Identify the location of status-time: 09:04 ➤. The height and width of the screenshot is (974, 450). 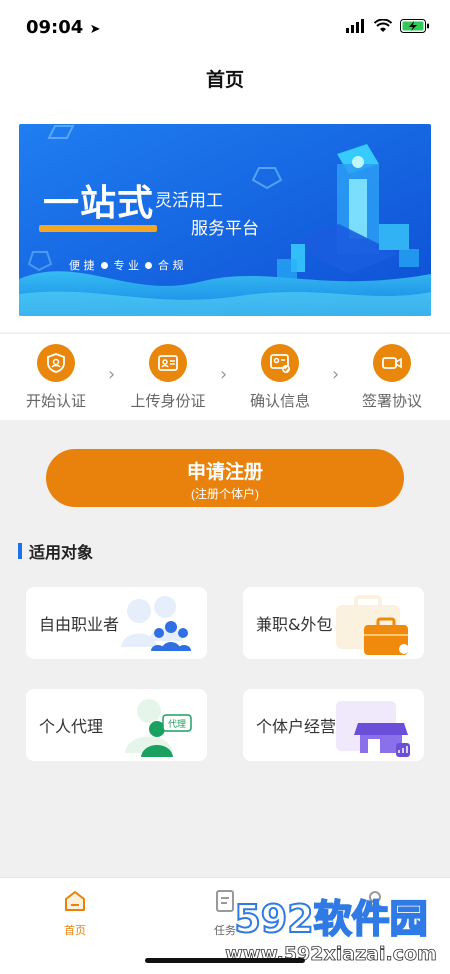
(63, 27).